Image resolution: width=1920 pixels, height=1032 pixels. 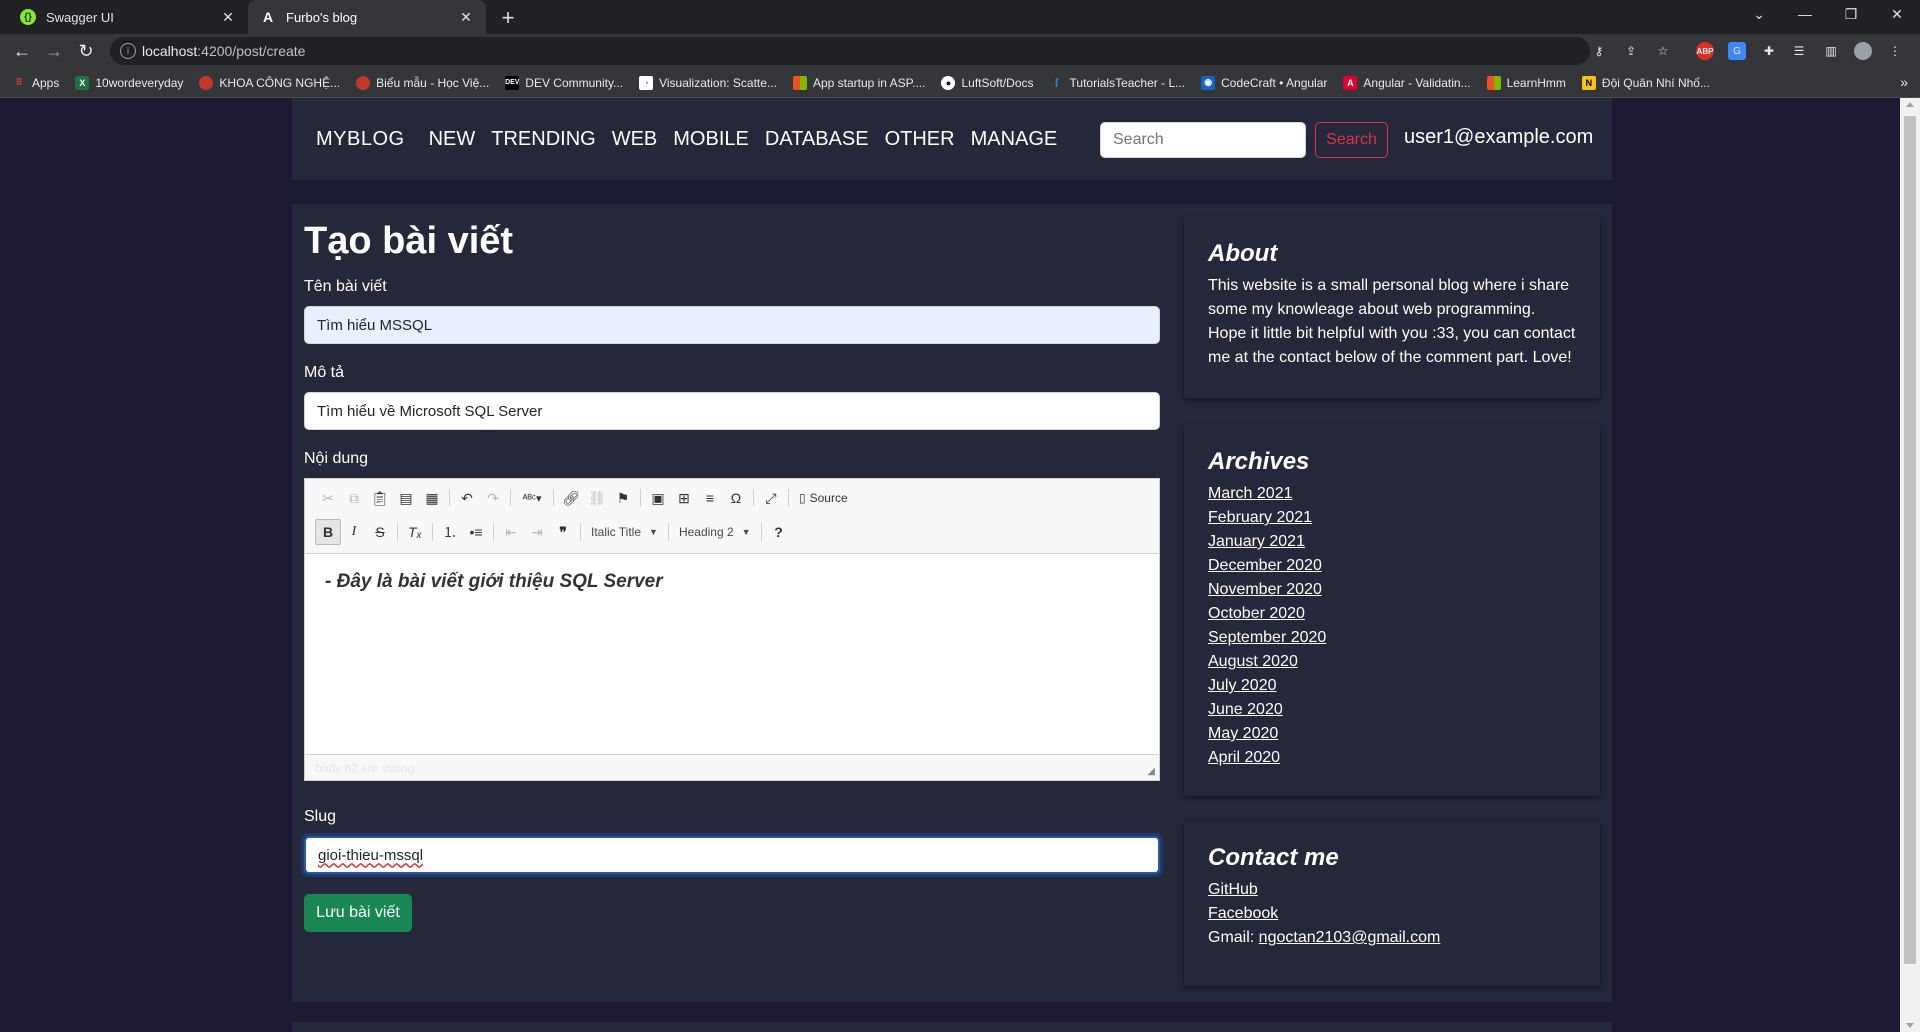 I want to click on redo-icon: ↷, so click(x=493, y=498).